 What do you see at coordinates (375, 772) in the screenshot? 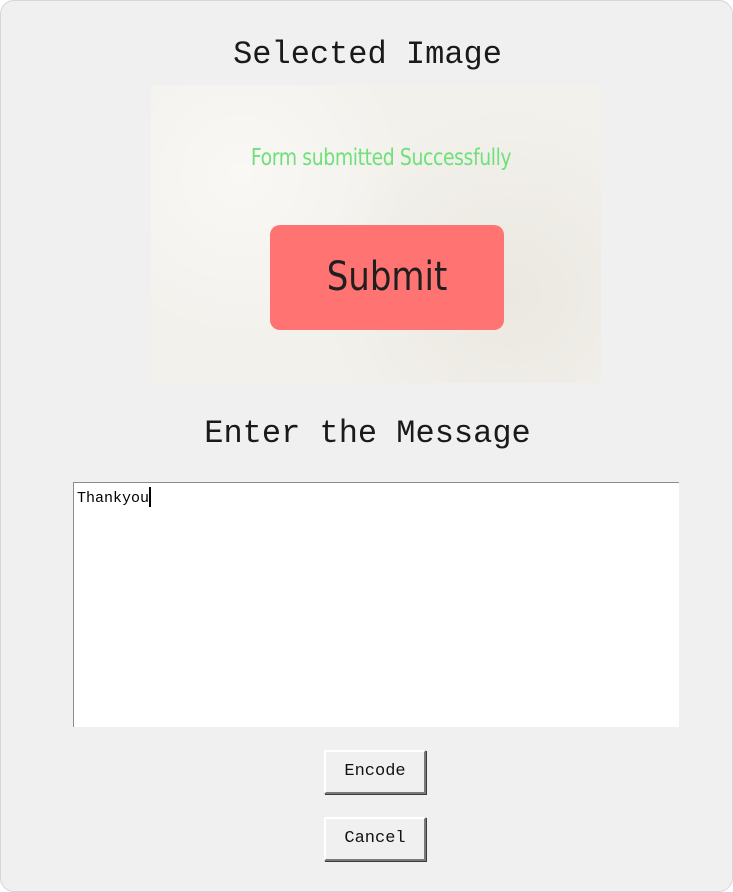
I see `encode-button: Encode` at bounding box center [375, 772].